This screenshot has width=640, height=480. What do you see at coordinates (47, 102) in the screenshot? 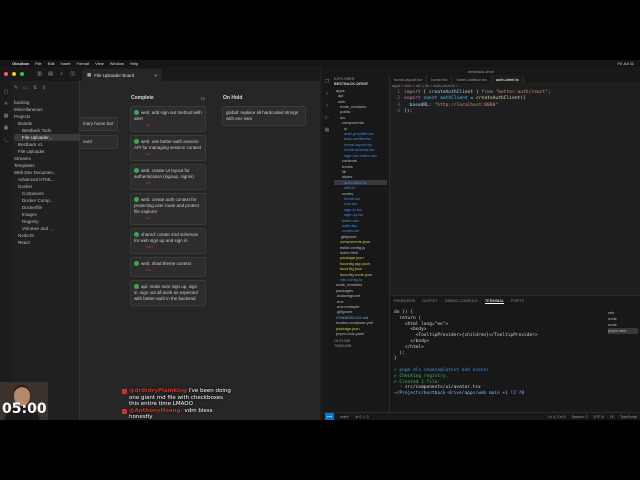
I see `file-tree-item: backlog` at bounding box center [47, 102].